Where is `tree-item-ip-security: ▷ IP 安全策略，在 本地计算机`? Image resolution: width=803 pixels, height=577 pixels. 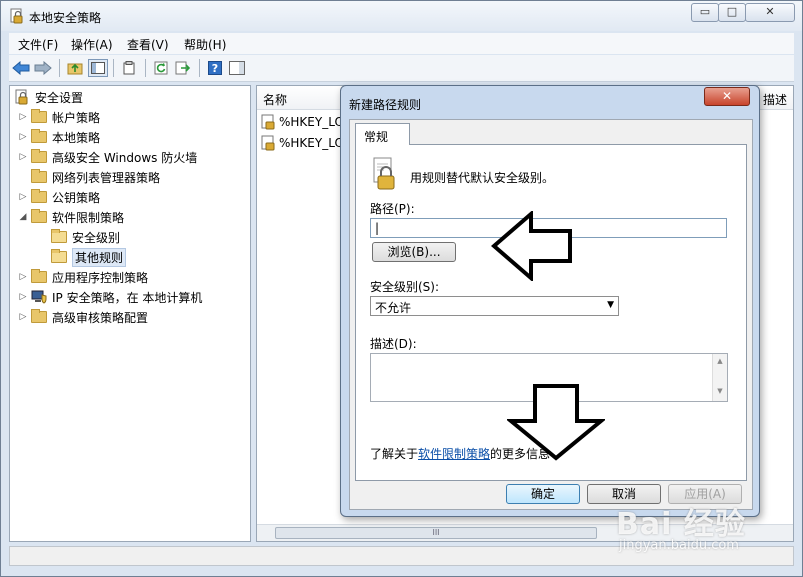 tree-item-ip-security: ▷ IP 安全策略，在 本地计算机 is located at coordinates (110, 297).